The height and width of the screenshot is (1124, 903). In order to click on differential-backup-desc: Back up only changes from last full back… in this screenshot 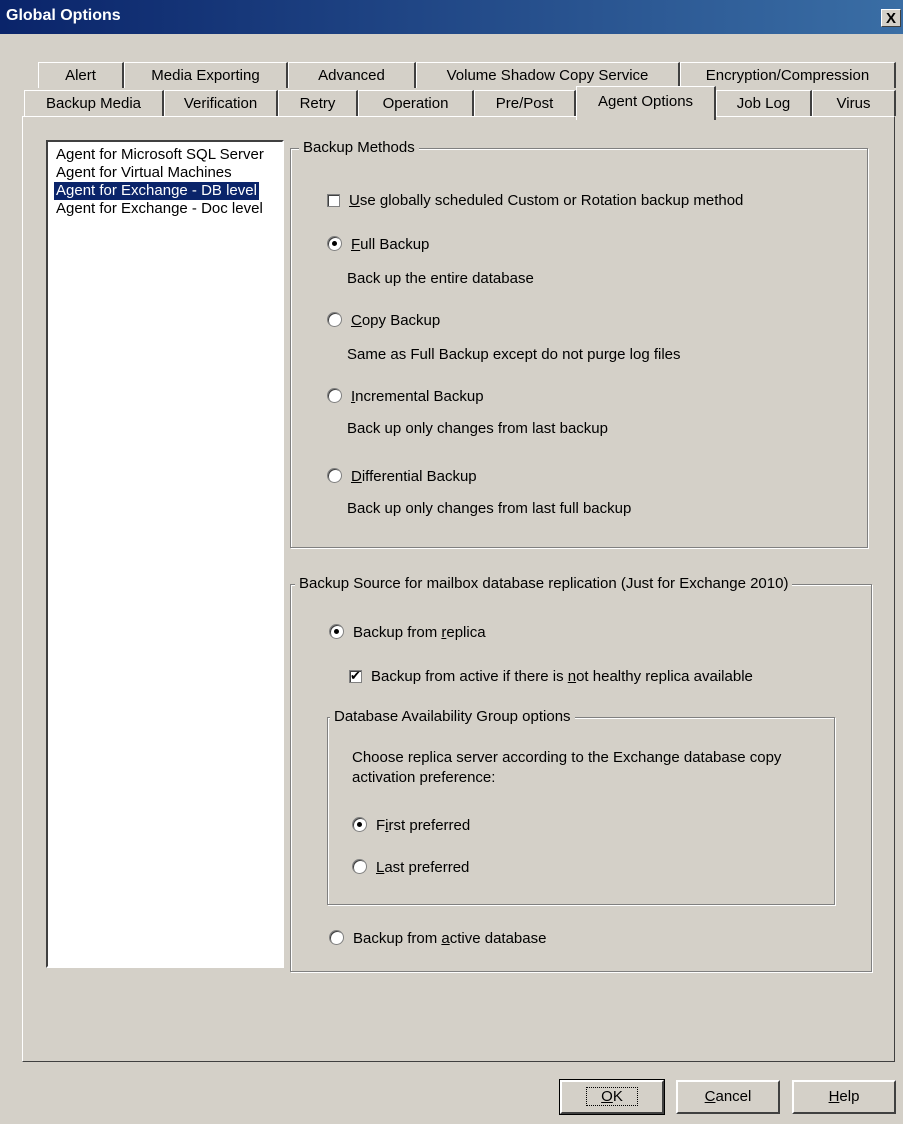, I will do `click(489, 508)`.